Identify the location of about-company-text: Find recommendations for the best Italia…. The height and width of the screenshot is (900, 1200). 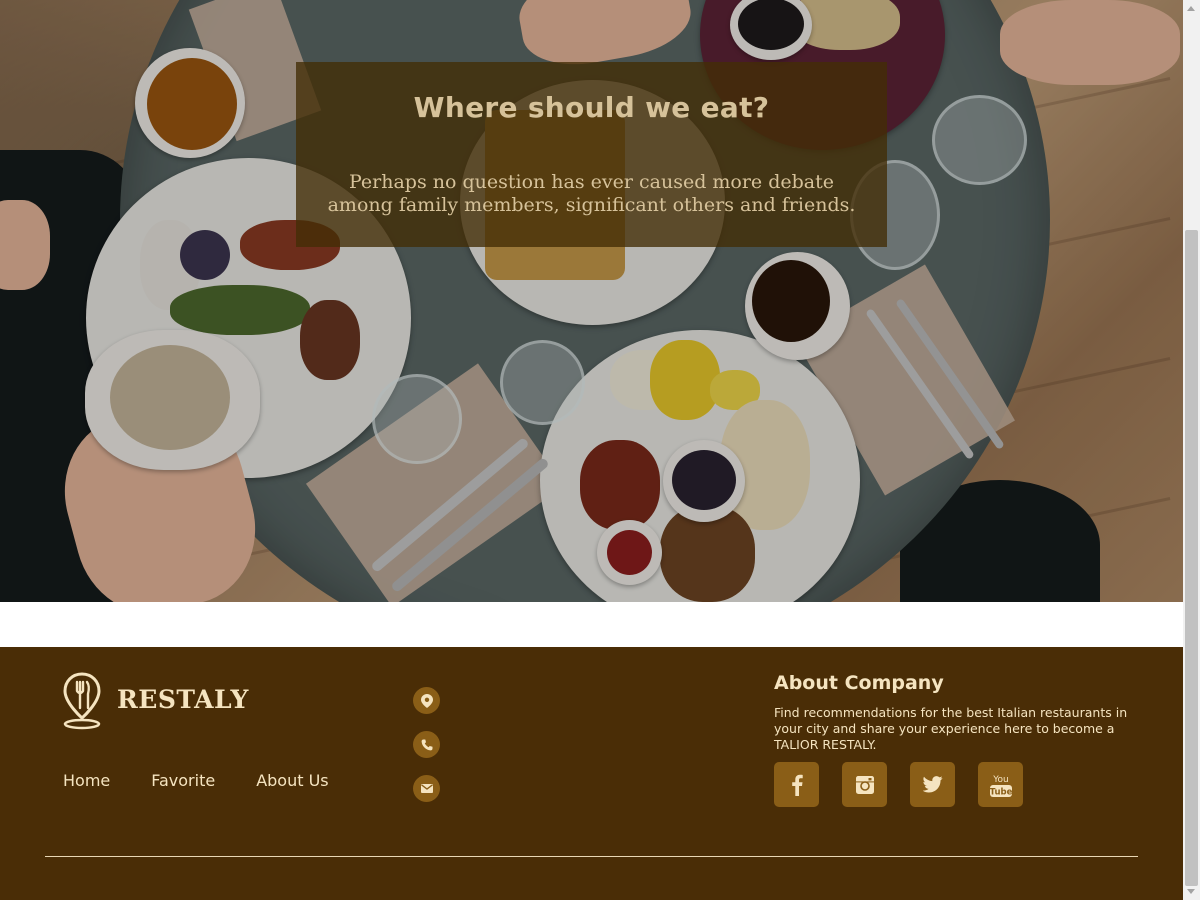
(951, 728).